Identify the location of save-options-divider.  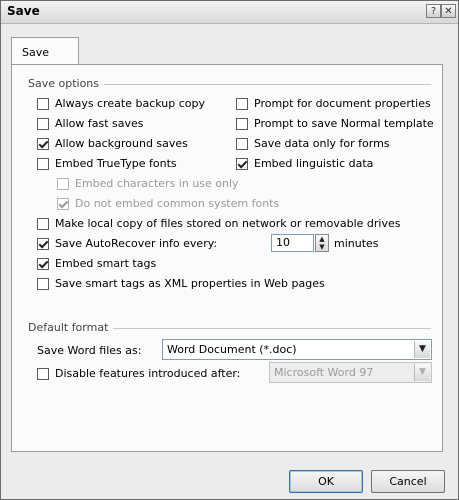
(267, 84).